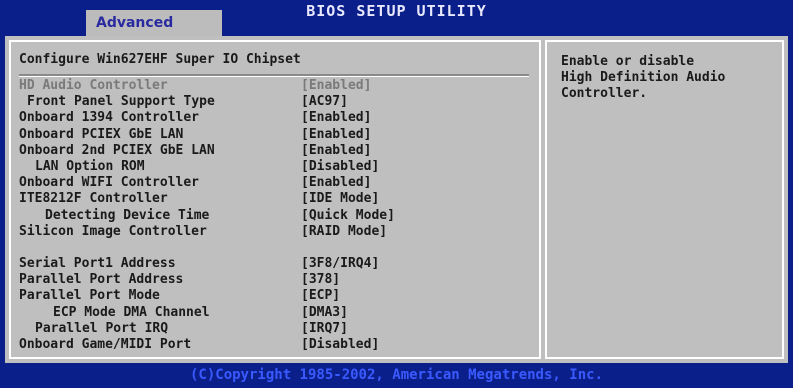 Image resolution: width=793 pixels, height=388 pixels. What do you see at coordinates (628, 61) in the screenshot?
I see `help-line: Enable or disable` at bounding box center [628, 61].